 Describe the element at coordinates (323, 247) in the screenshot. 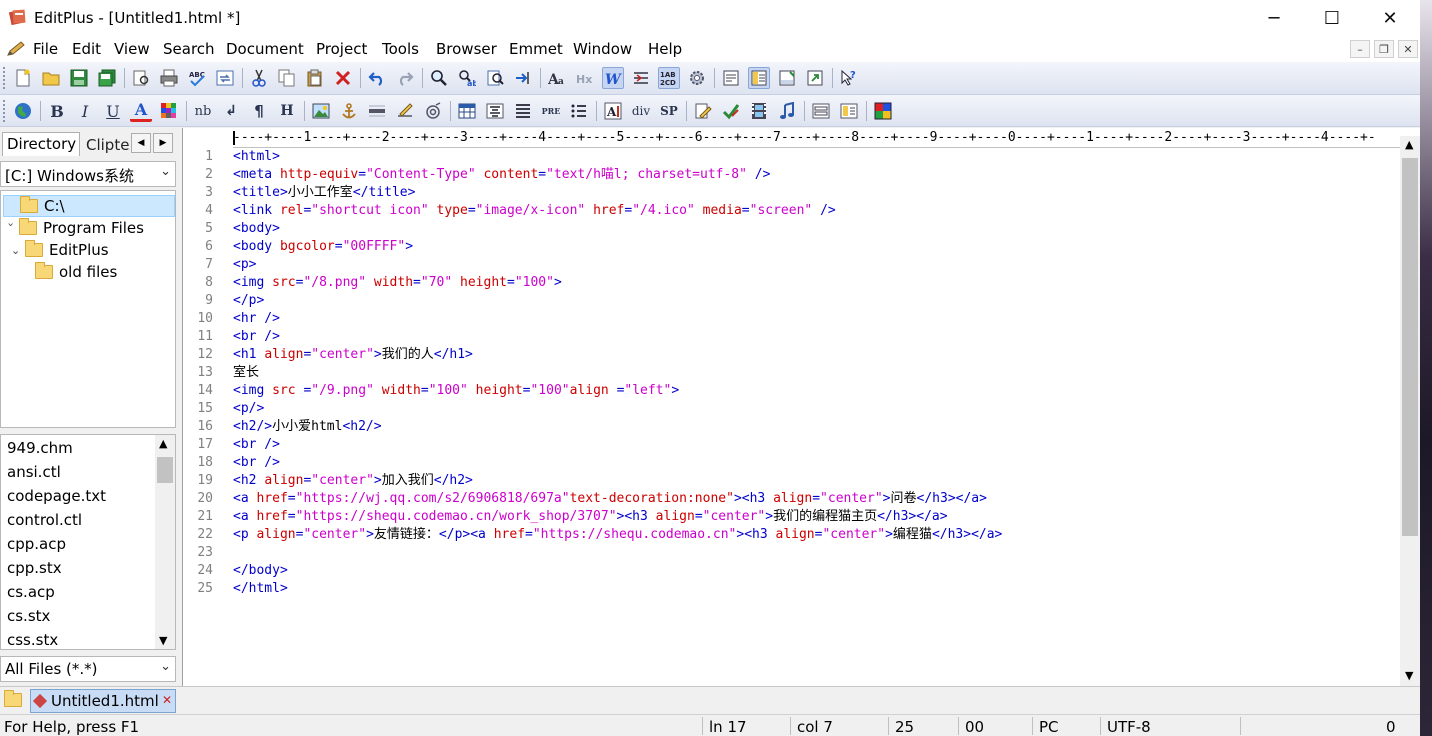

I see `code-line: <body bgcolor="00FFFF">` at that location.